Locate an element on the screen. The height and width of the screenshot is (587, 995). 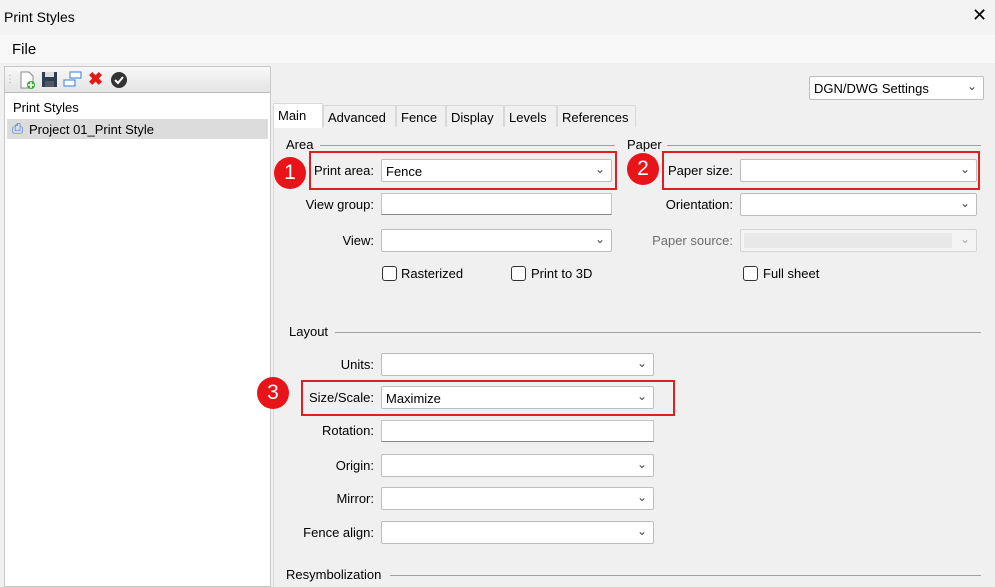
tab-main: Main is located at coordinates (298, 115).